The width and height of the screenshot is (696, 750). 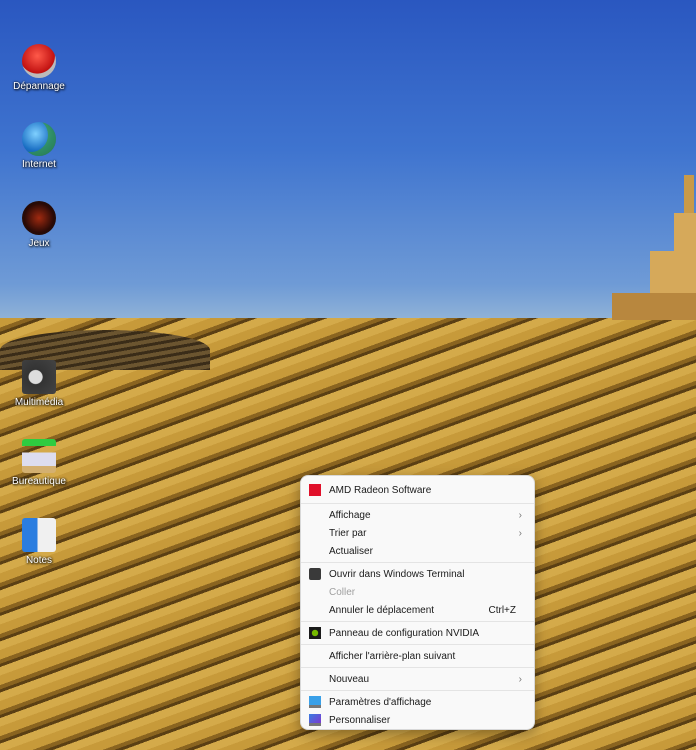 What do you see at coordinates (39, 481) in the screenshot?
I see `icon-label: Bureautique` at bounding box center [39, 481].